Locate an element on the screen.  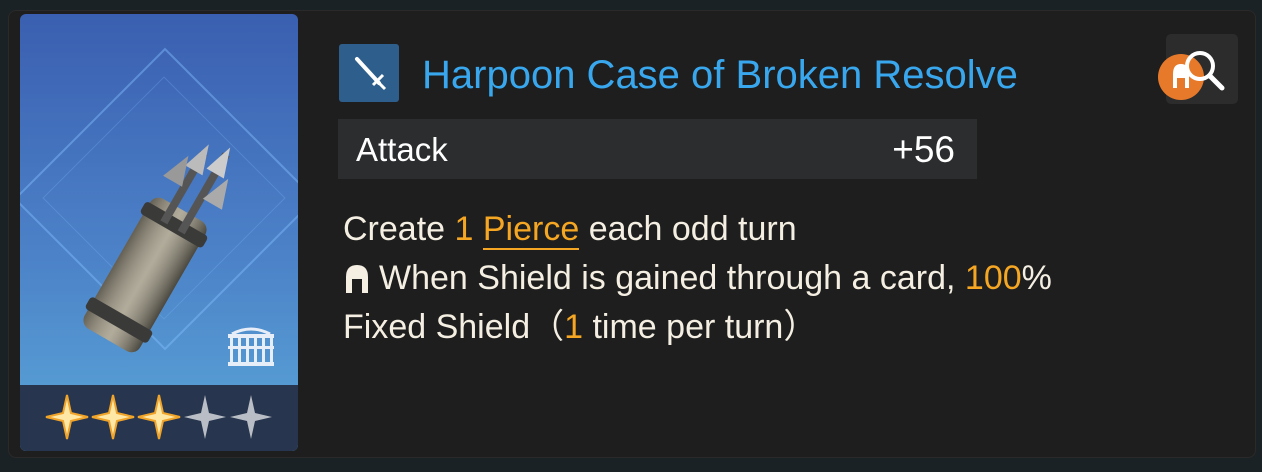
pierce-keyword-link: Pierce is located at coordinates (531, 230).